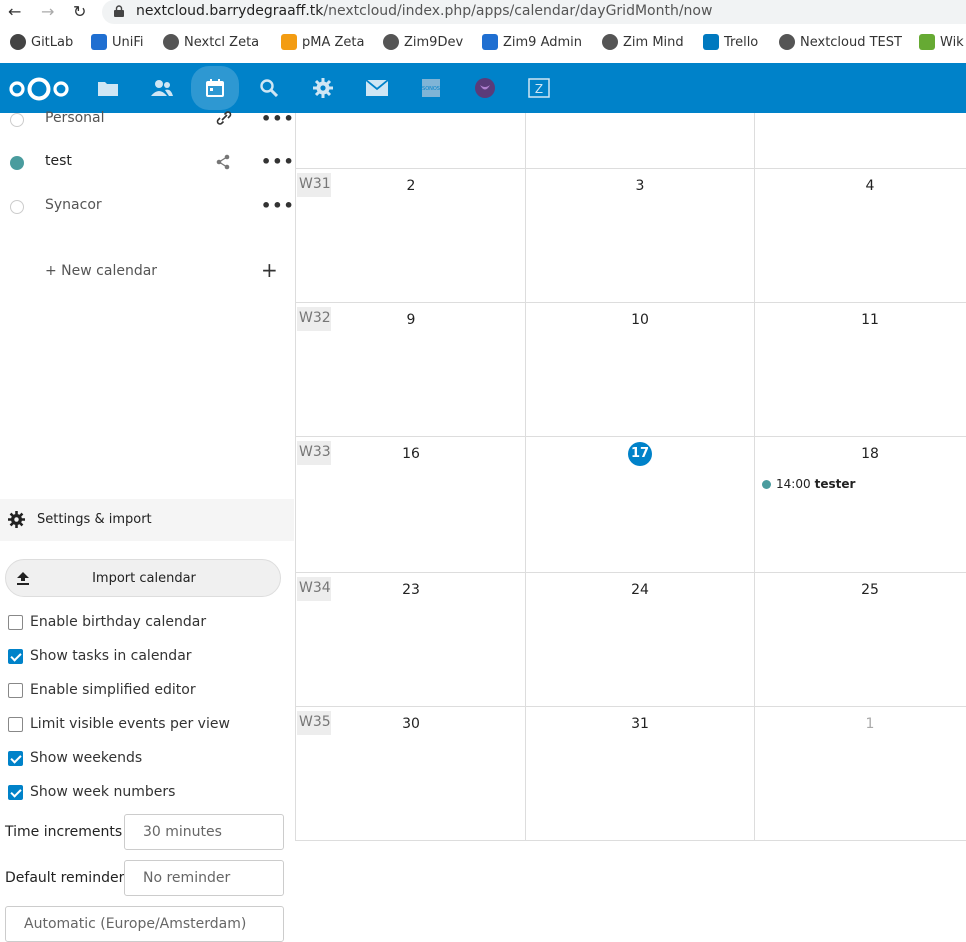 This screenshot has height=942, width=966. Describe the element at coordinates (144, 924) in the screenshot. I see `timezone-select: Automatic (Europe/Amsterdam)` at that location.